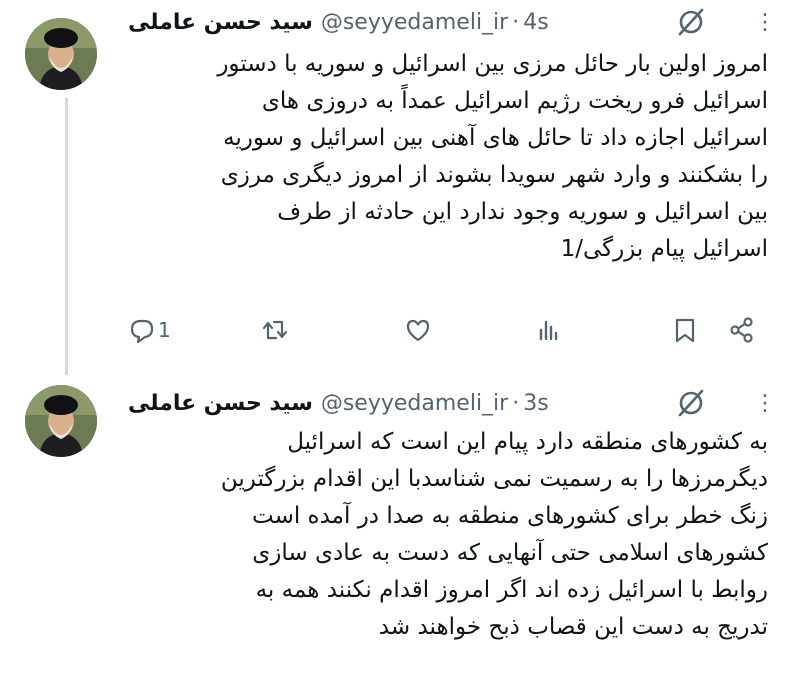 Image resolution: width=800 pixels, height=683 pixels. I want to click on tweet-time: 3s, so click(535, 403).